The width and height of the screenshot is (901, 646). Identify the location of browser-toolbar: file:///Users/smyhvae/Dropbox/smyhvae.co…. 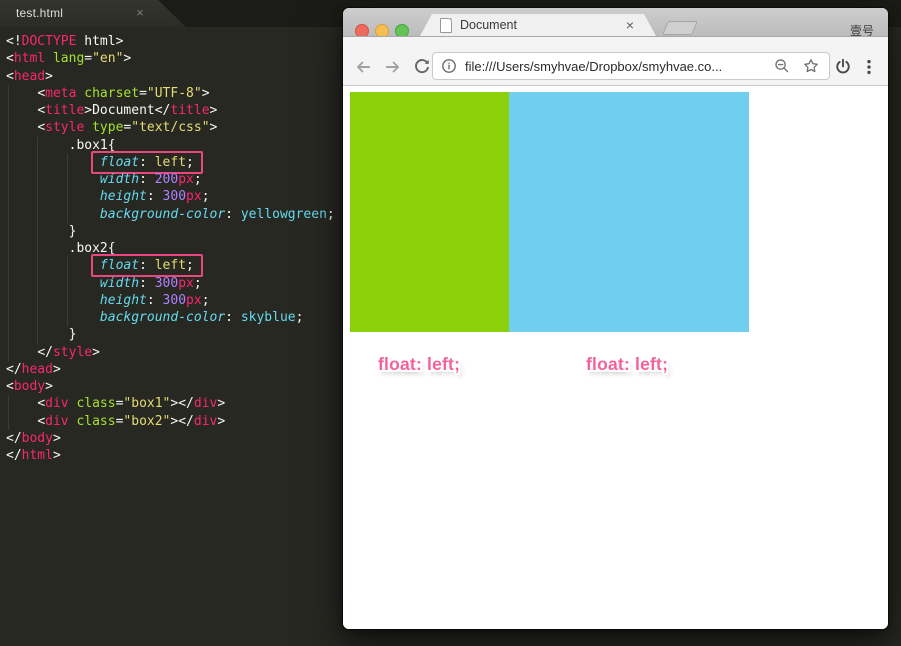
(615, 61).